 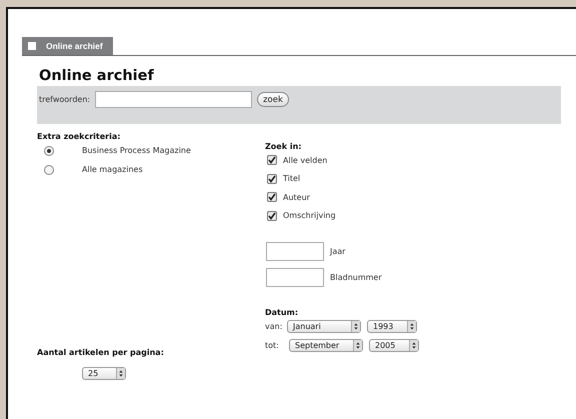 I want to click on section-heading: Datum:, so click(x=282, y=312).